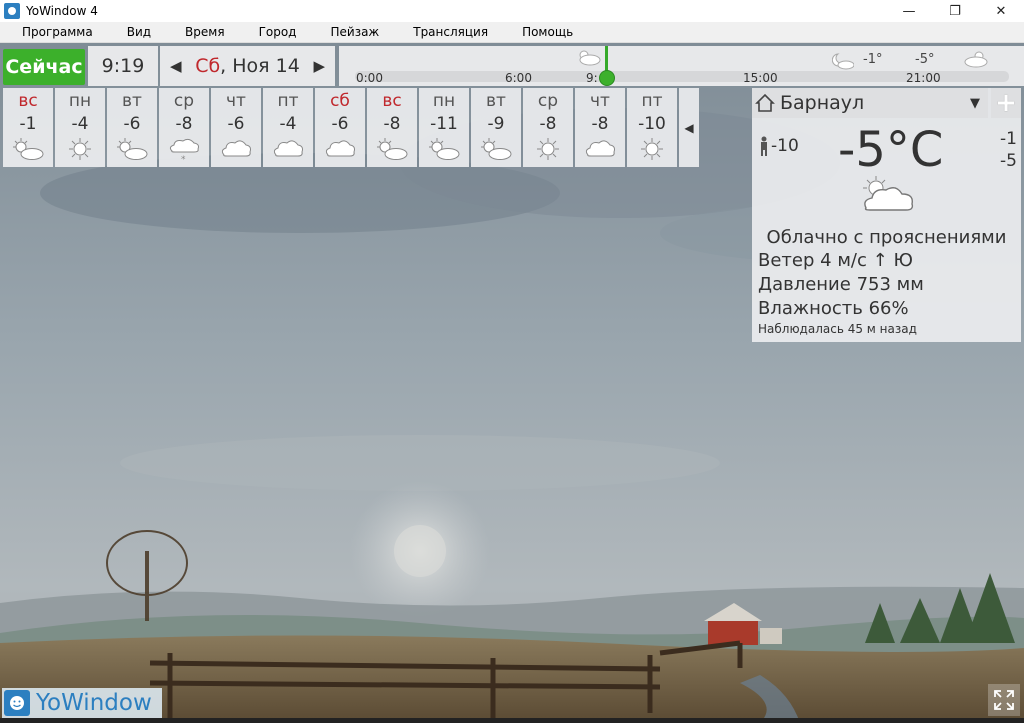  I want to click on collapse-forecast-arrow-icon: ◀, so click(689, 127).